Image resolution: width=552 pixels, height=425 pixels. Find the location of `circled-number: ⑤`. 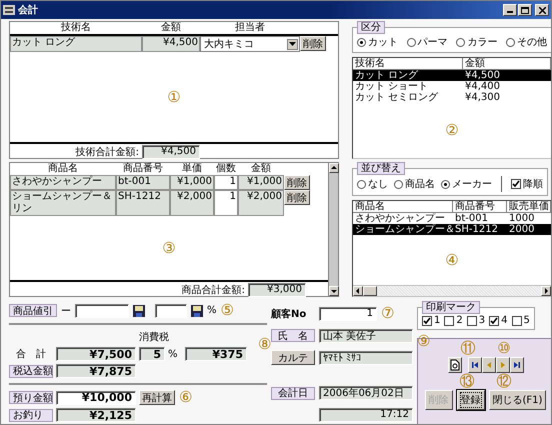

circled-number: ⑤ is located at coordinates (227, 310).